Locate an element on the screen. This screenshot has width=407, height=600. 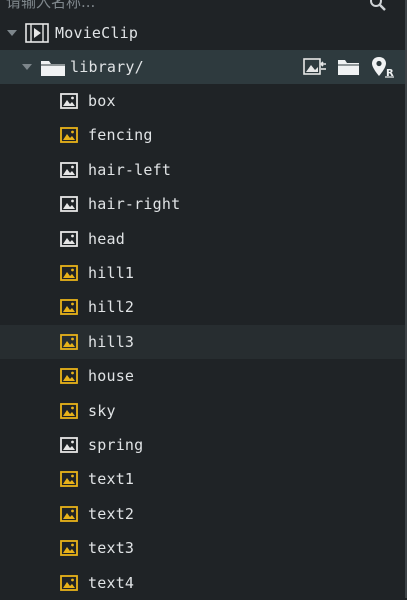
movieclip-icon is located at coordinates (37, 33).